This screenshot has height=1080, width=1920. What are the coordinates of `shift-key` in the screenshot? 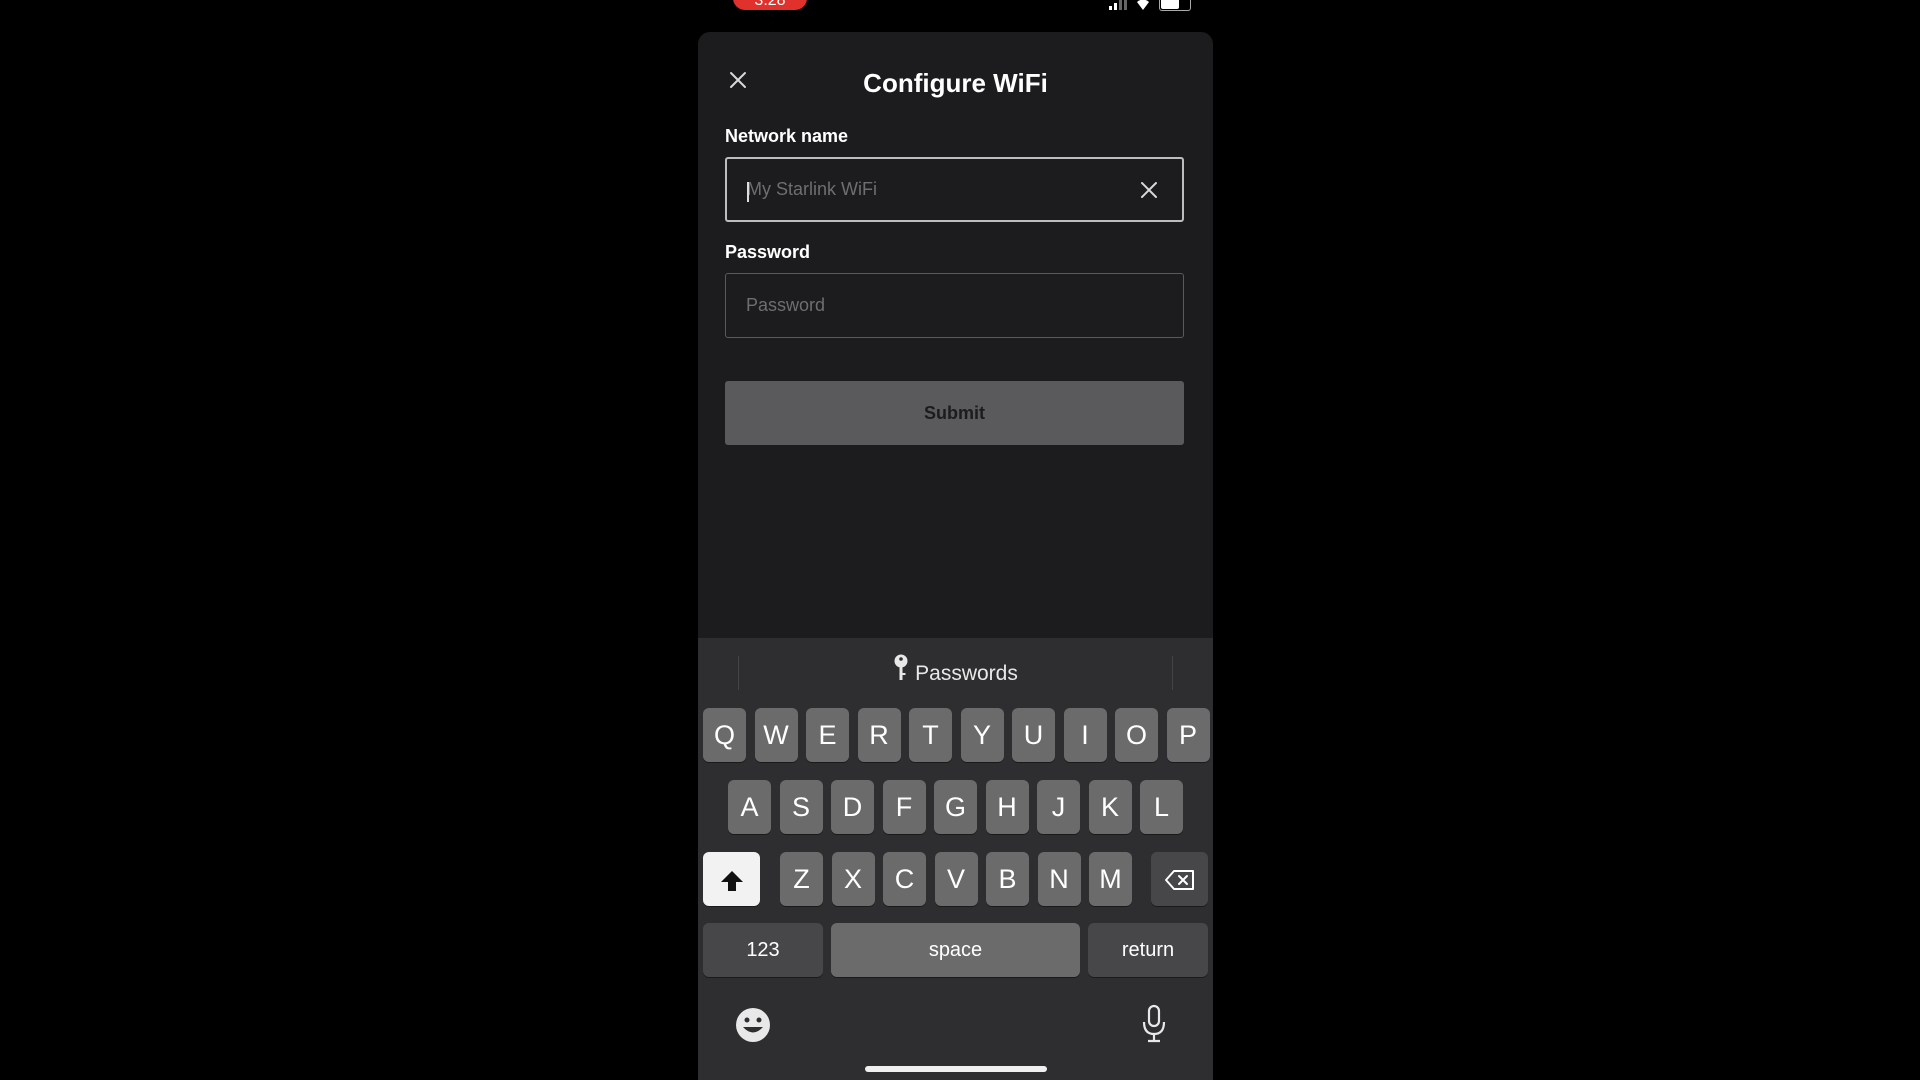 It's located at (731, 879).